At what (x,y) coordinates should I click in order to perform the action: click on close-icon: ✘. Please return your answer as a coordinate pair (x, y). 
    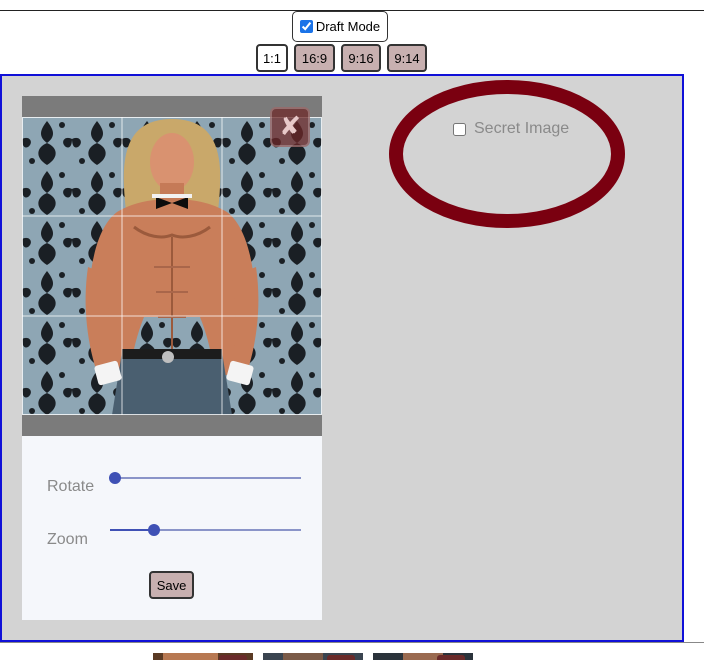
    Looking at the image, I should click on (290, 127).